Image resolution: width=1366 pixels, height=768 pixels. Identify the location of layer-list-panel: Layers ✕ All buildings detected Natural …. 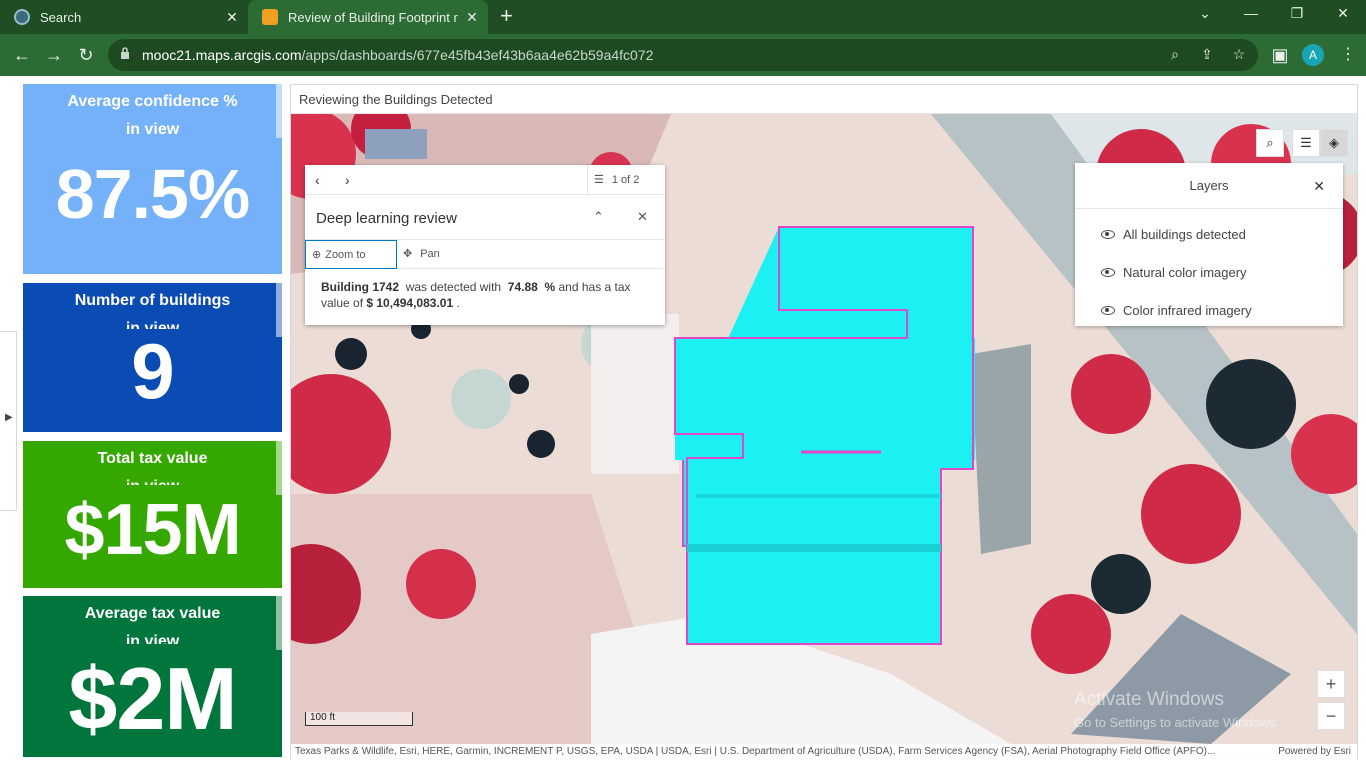
(1209, 244).